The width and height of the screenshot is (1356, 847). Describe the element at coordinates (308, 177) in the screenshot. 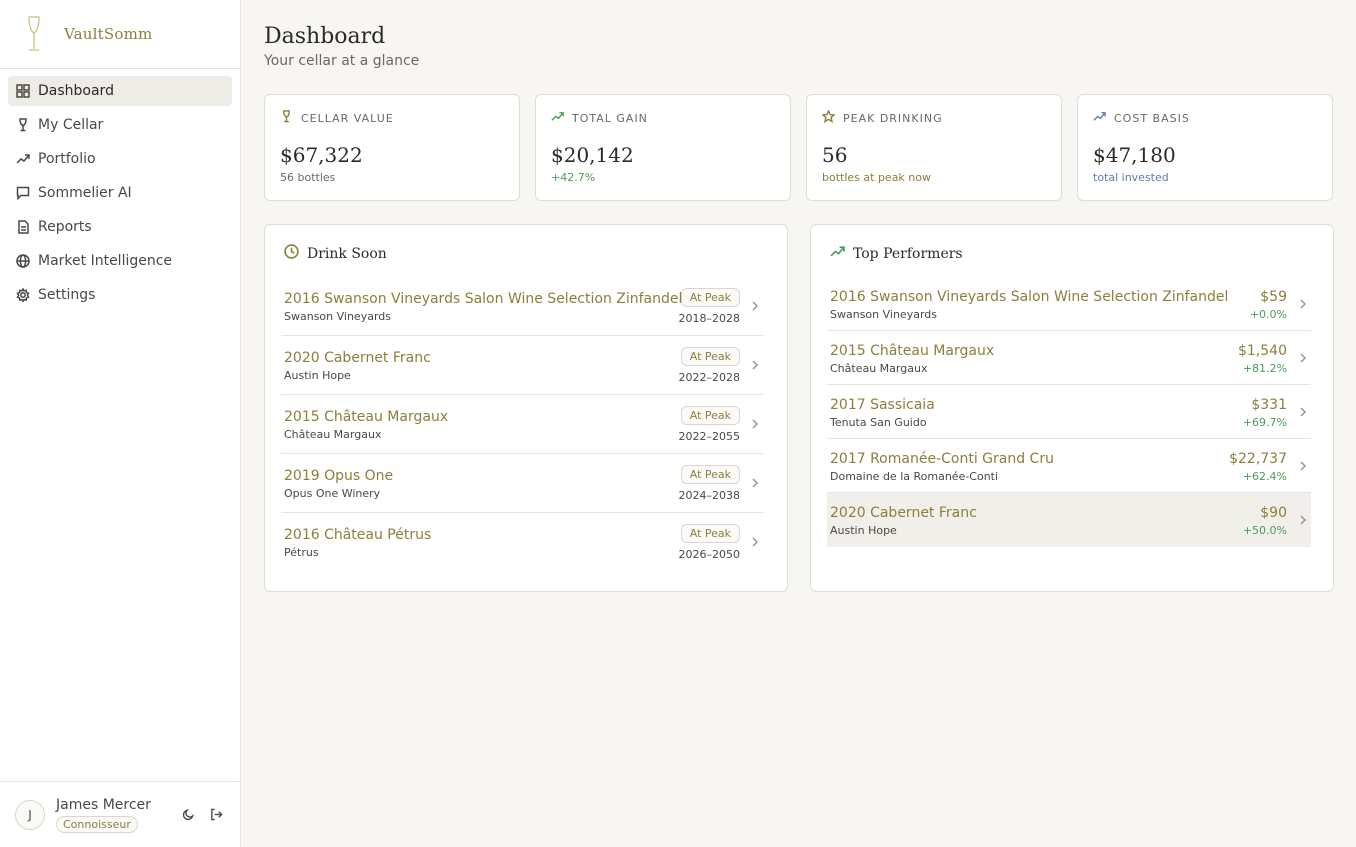

I see `stat-subtext: 56 bottles` at that location.